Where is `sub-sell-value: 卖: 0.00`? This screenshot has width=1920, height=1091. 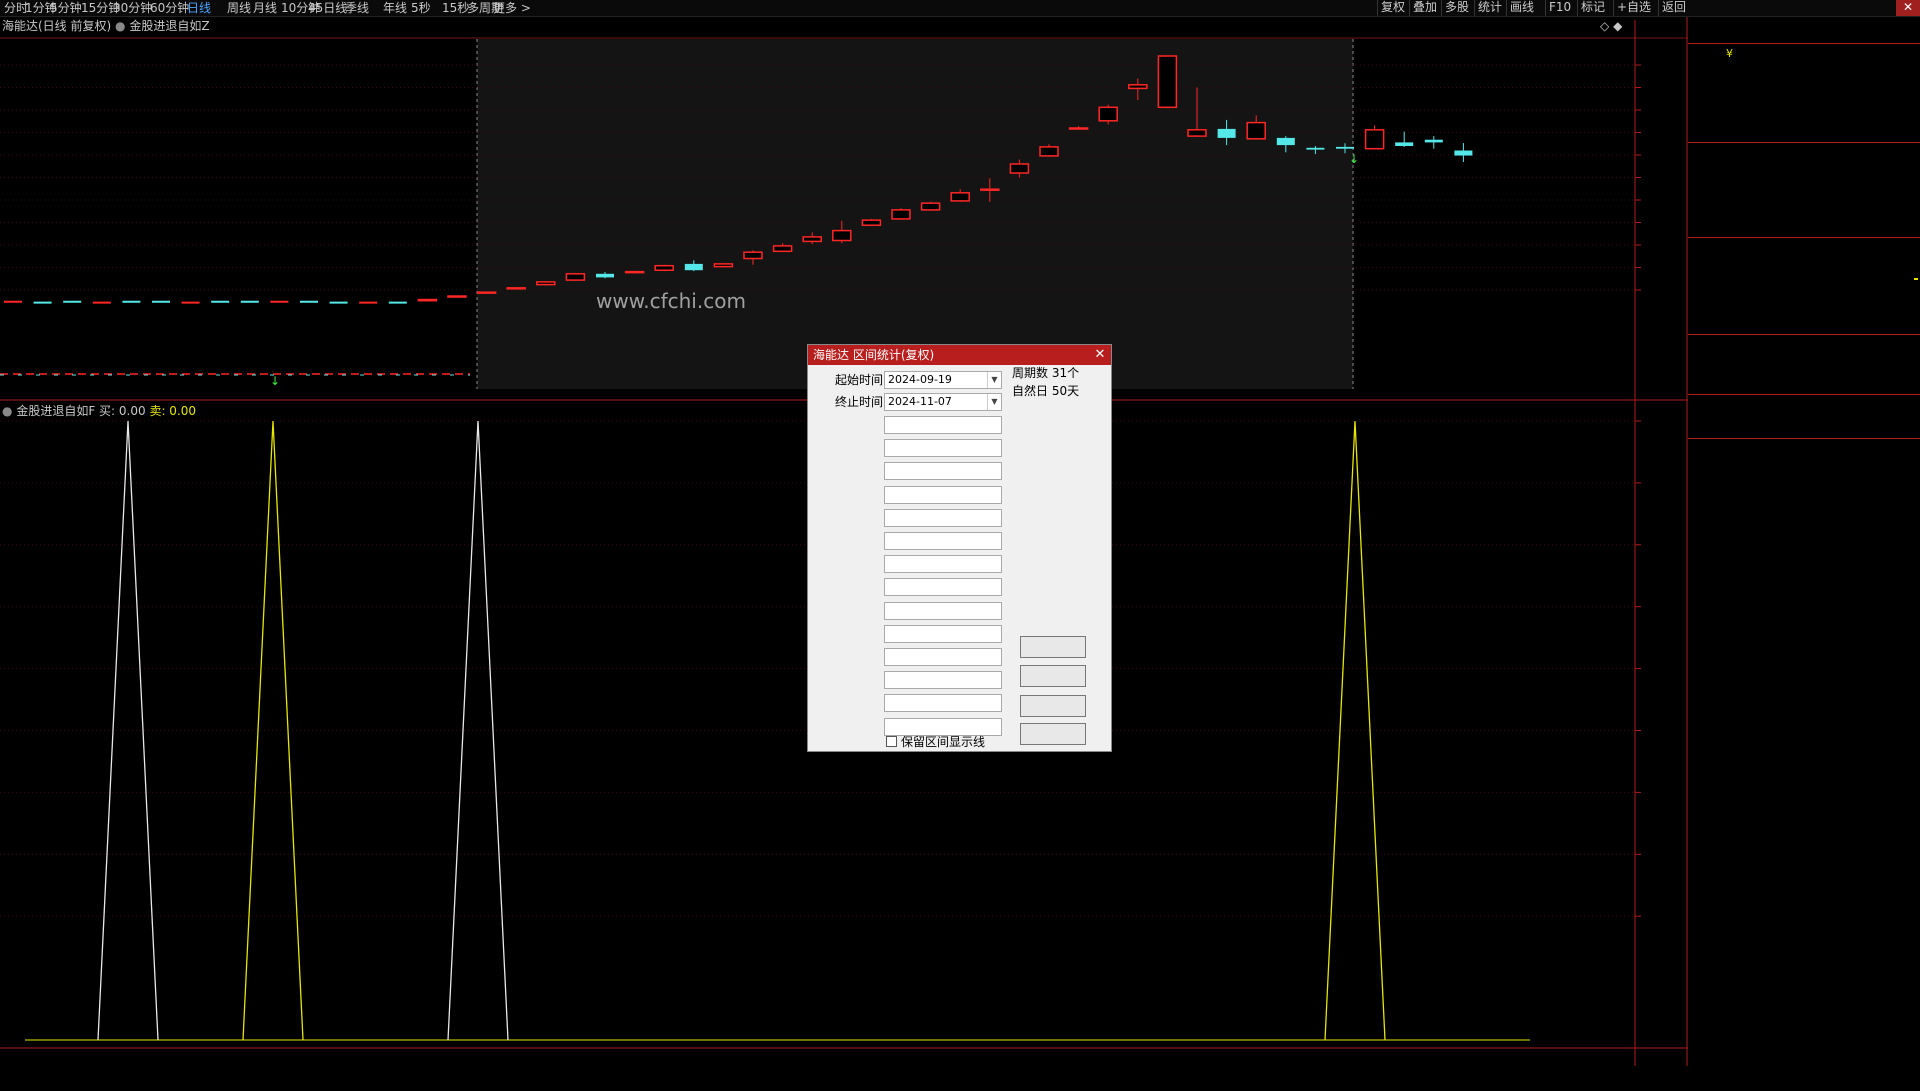 sub-sell-value: 卖: 0.00 is located at coordinates (173, 411).